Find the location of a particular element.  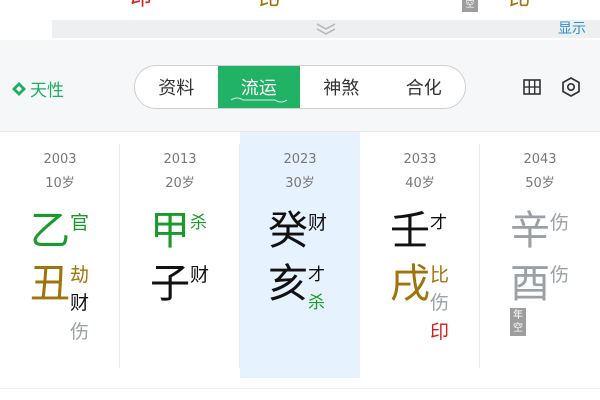

expand-toggle is located at coordinates (326, 29).